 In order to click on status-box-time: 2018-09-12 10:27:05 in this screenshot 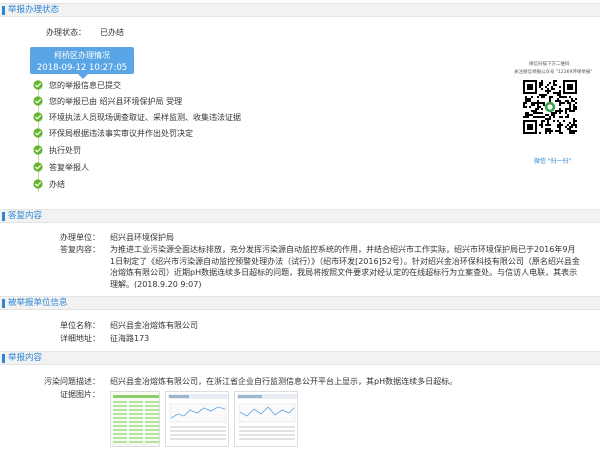, I will do `click(82, 68)`.